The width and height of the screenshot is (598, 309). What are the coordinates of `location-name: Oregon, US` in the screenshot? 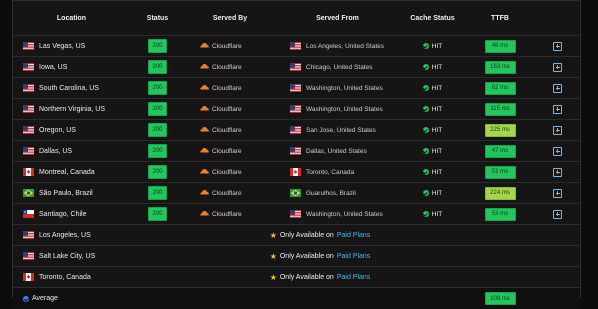 It's located at (57, 130).